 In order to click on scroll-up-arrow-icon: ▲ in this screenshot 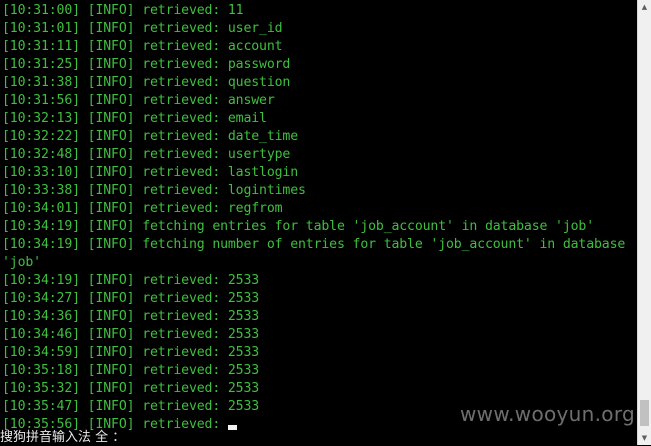, I will do `click(644, 7)`.